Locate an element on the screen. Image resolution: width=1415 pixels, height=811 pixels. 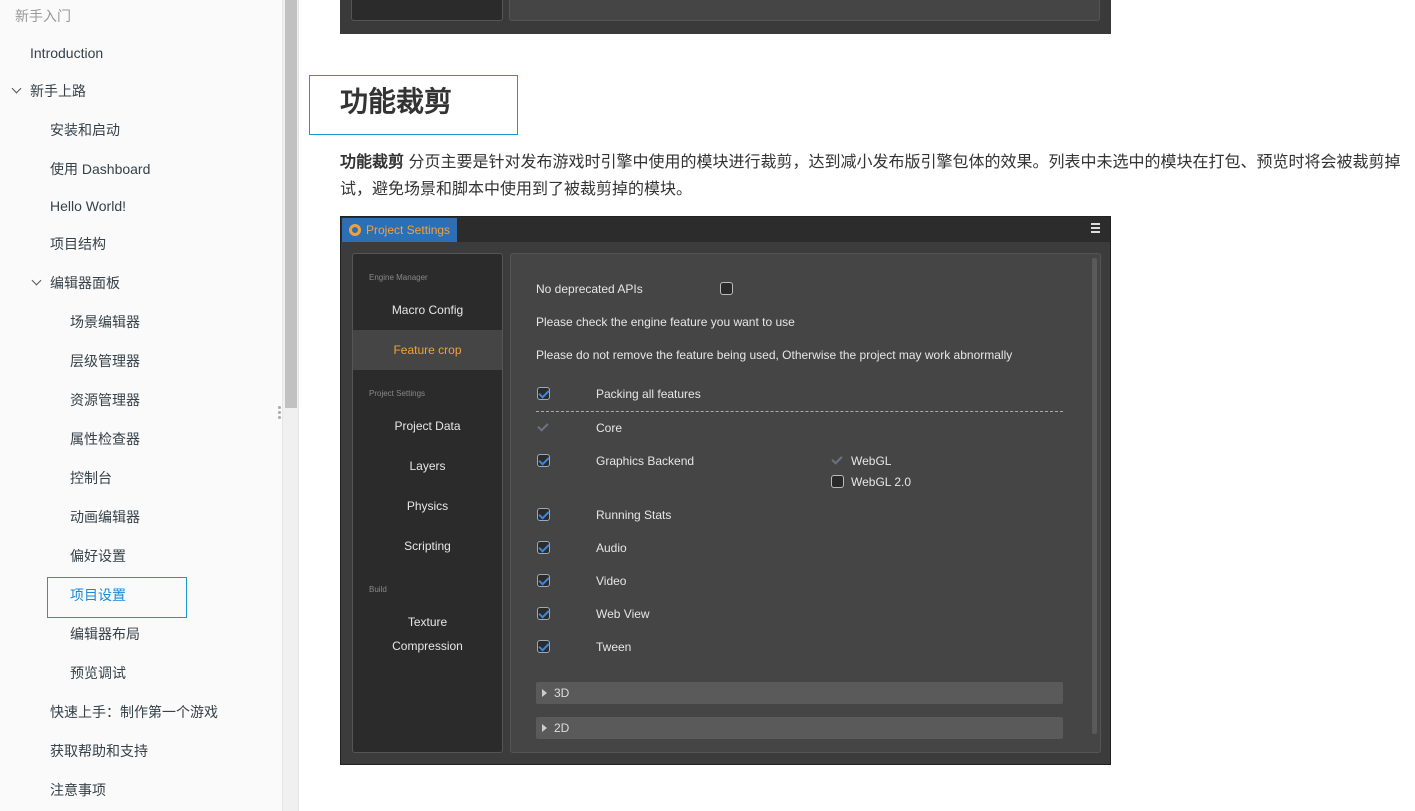
sidebar-item-editor-layout: 编辑器布局 is located at coordinates (105, 634).